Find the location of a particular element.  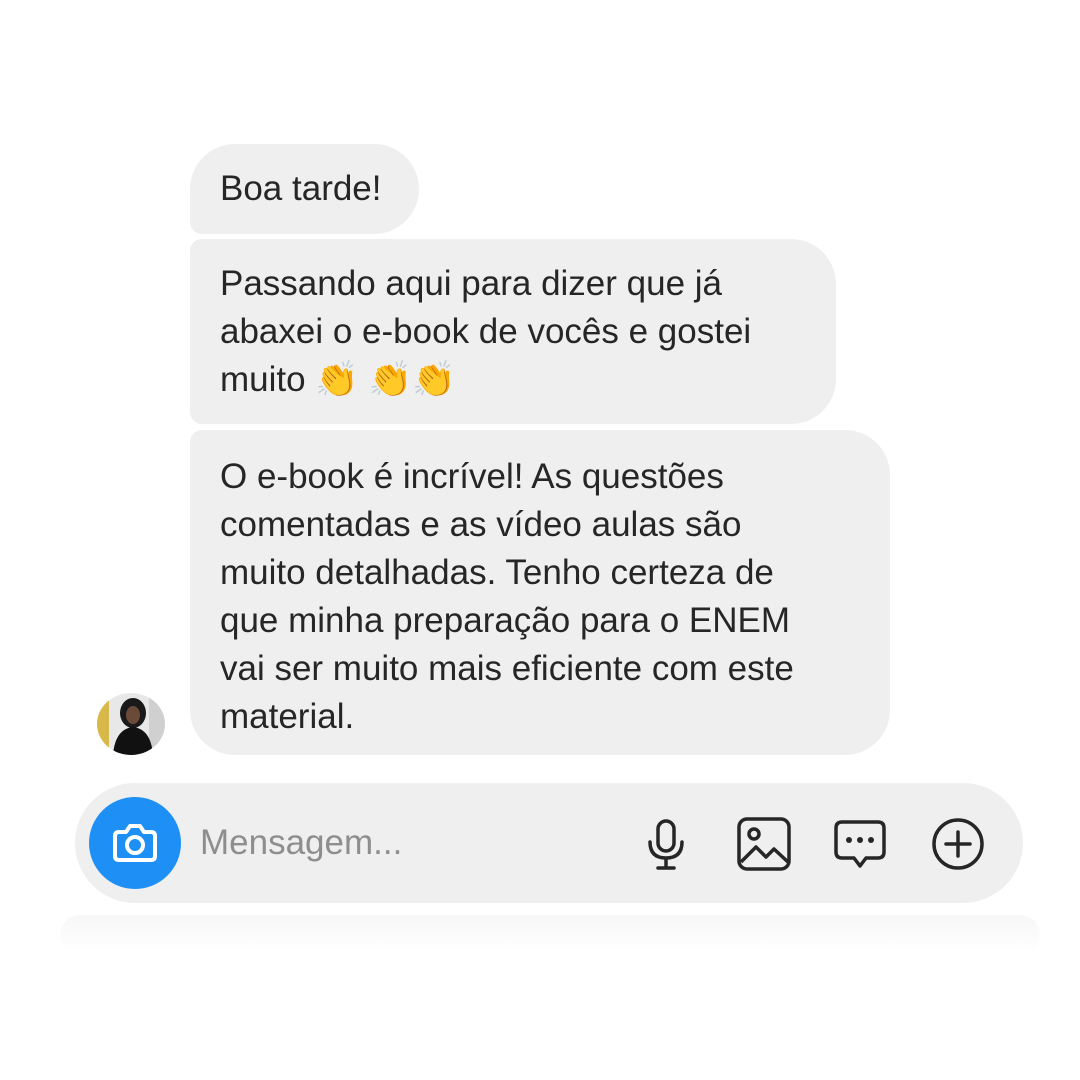

plus-circle-icon is located at coordinates (958, 844).